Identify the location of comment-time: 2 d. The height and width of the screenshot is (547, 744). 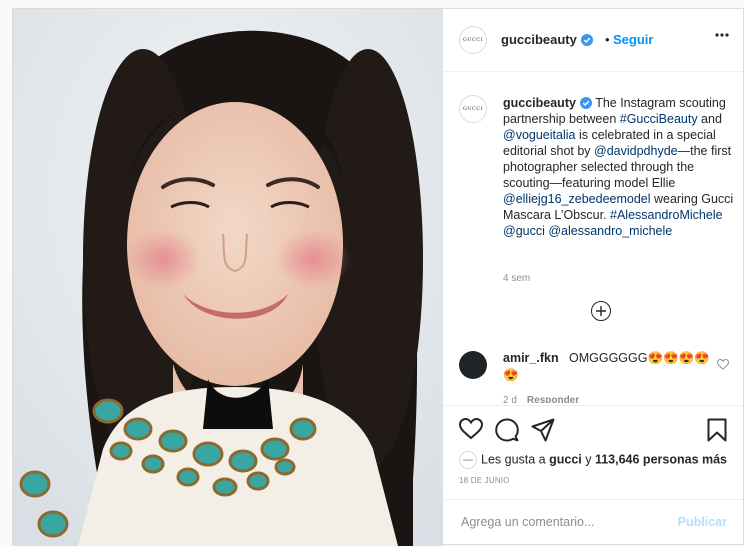
(510, 399).